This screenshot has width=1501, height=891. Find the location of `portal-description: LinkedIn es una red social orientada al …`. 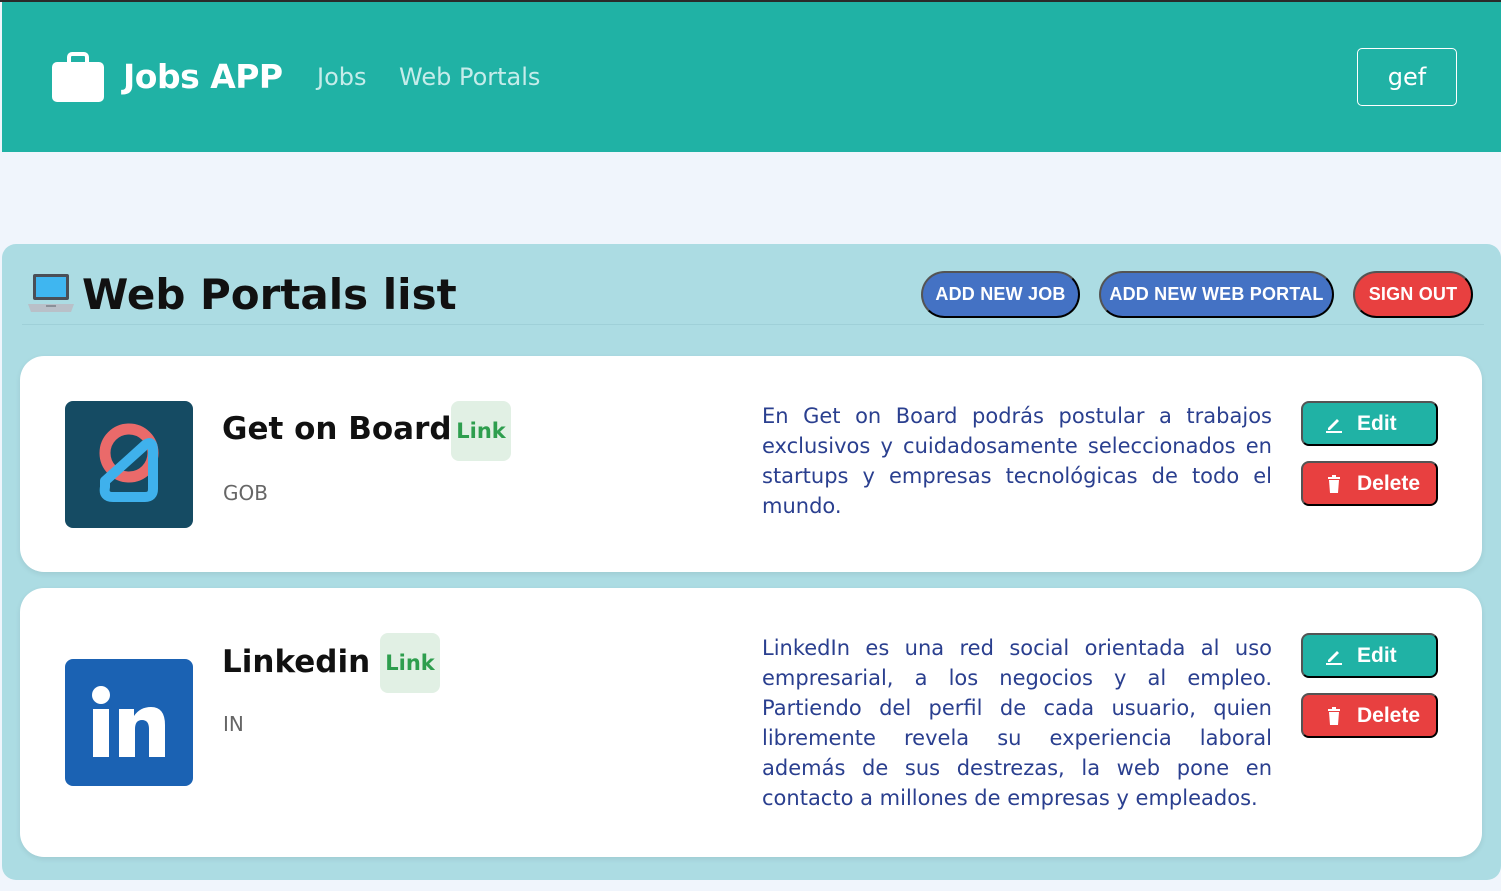

portal-description: LinkedIn es una red social orientada al … is located at coordinates (1017, 723).